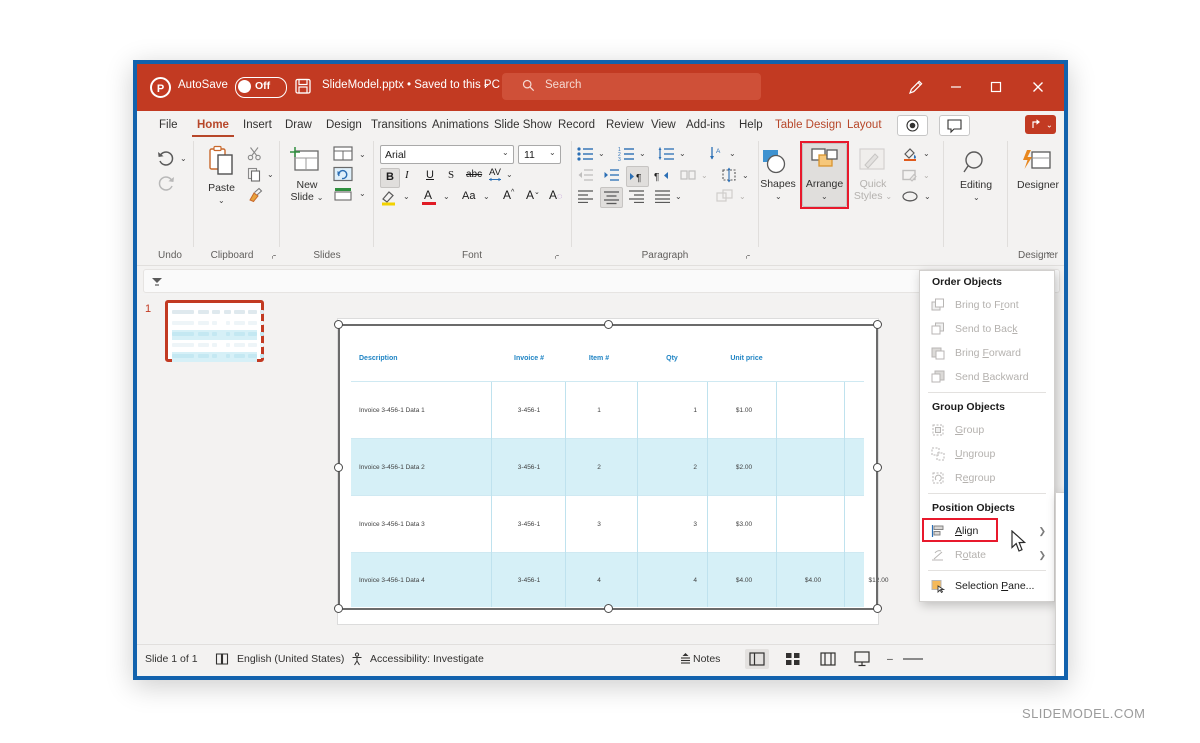  Describe the element at coordinates (625, 125) in the screenshot. I see `tab-review: Review` at that location.